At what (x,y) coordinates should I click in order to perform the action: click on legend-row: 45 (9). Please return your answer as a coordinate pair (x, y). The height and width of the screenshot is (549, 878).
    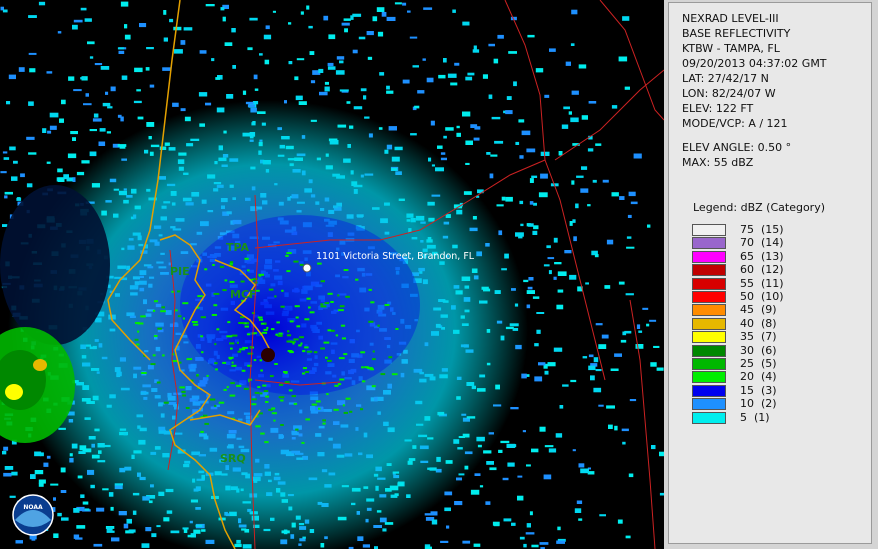
    Looking at the image, I should click on (777, 310).